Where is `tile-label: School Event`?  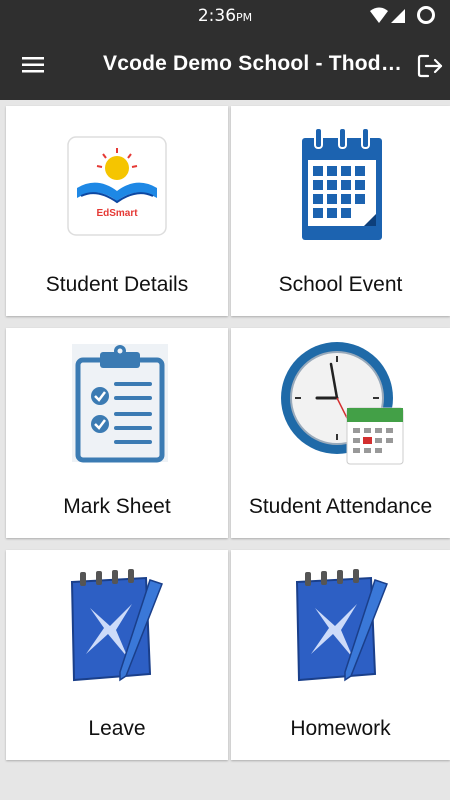
tile-label: School Event is located at coordinates (340, 284).